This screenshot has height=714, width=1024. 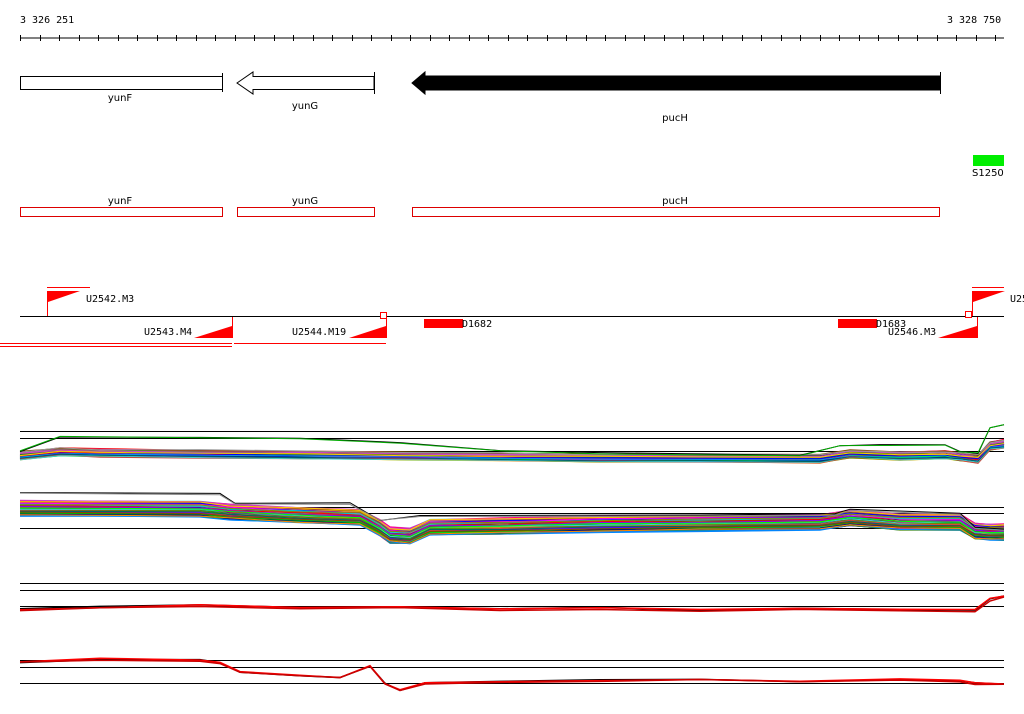 I want to click on tu-U2542: U2542.M3, so click(x=90, y=302).